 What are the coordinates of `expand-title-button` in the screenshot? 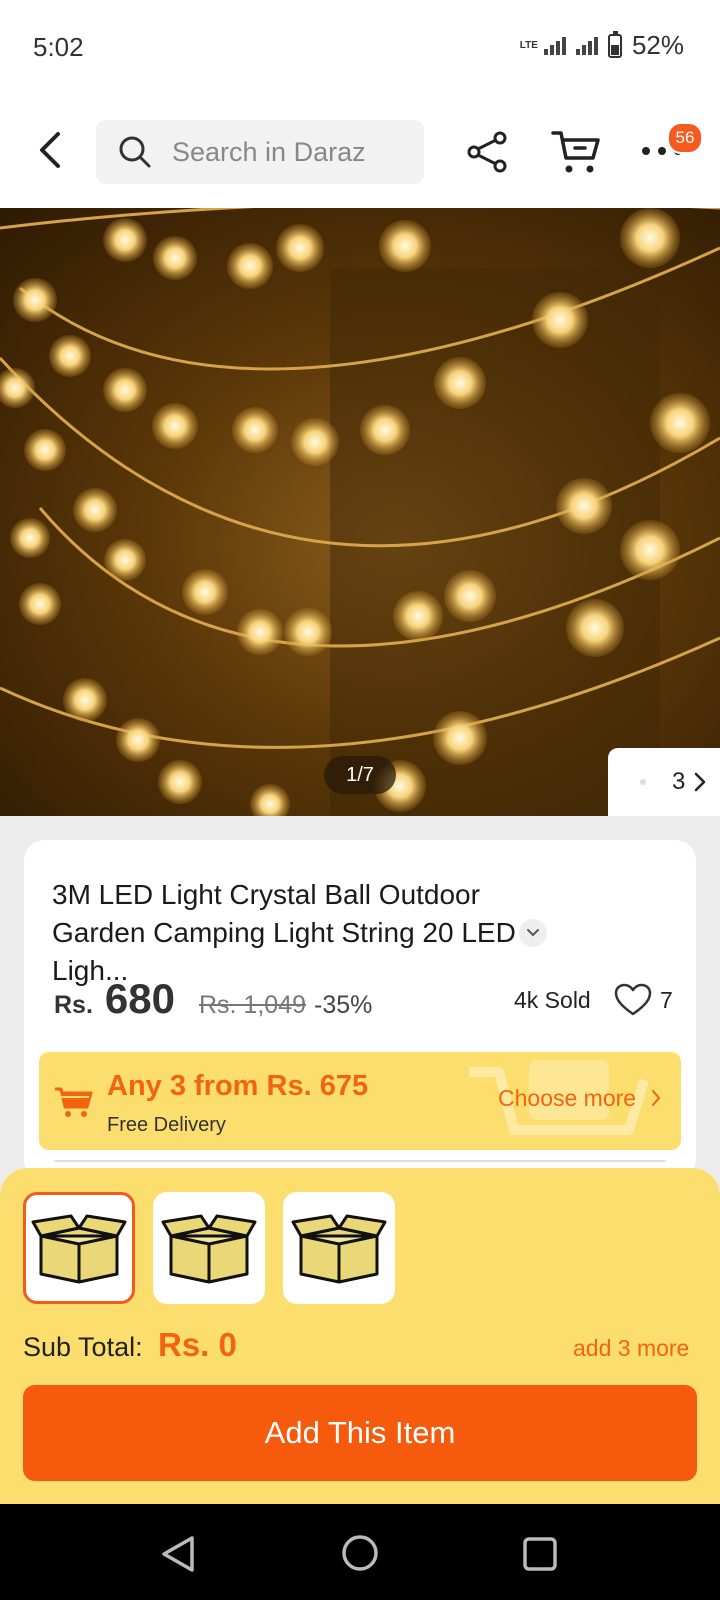 It's located at (533, 933).